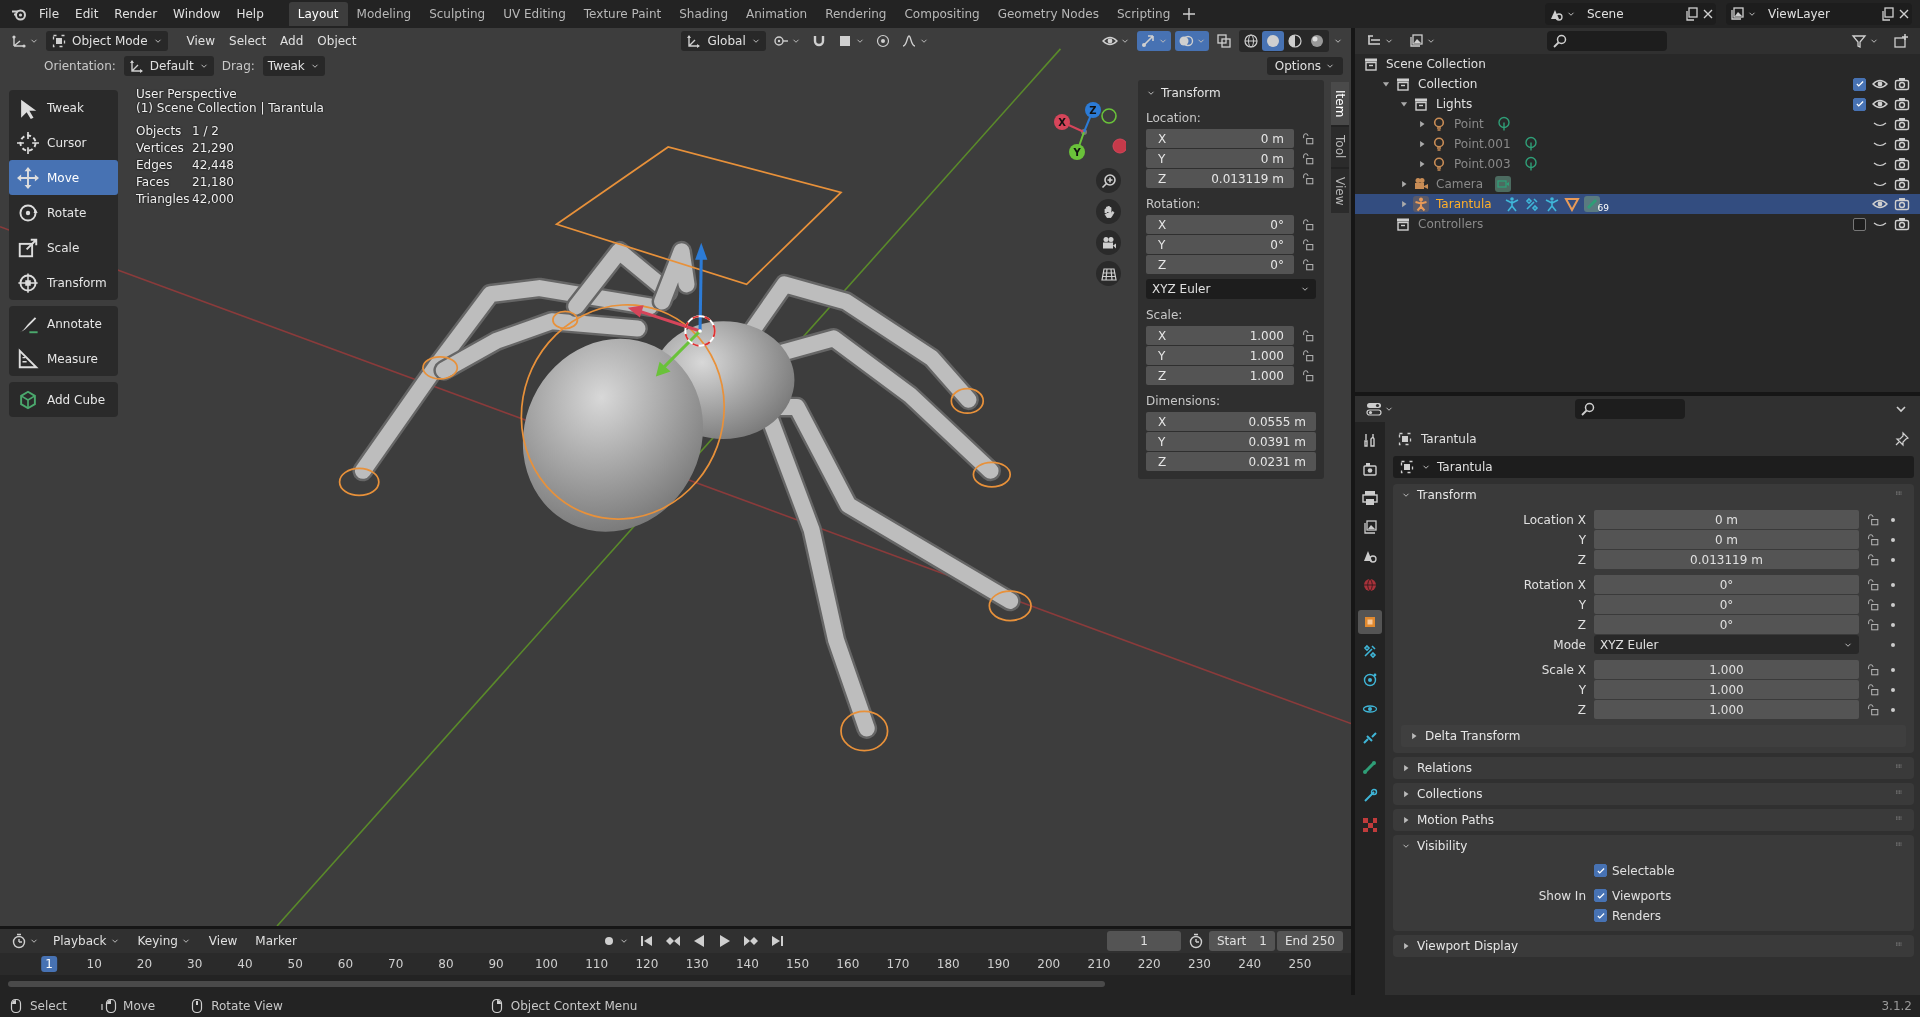 Image resolution: width=1920 pixels, height=1017 pixels. Describe the element at coordinates (1189, 14) in the screenshot. I see `add-workspace-icon` at that location.